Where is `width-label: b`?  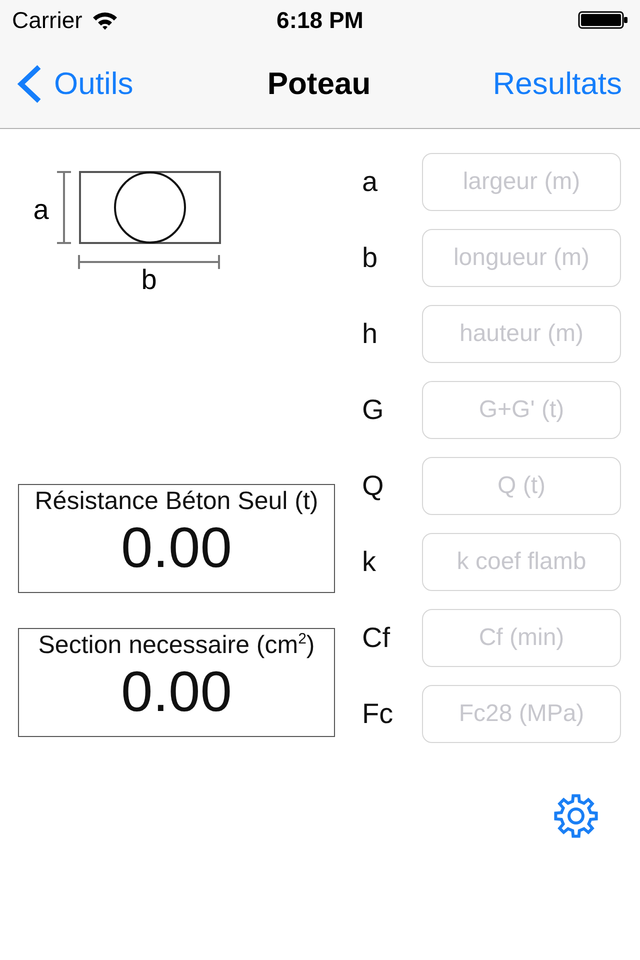
width-label: b is located at coordinates (149, 279).